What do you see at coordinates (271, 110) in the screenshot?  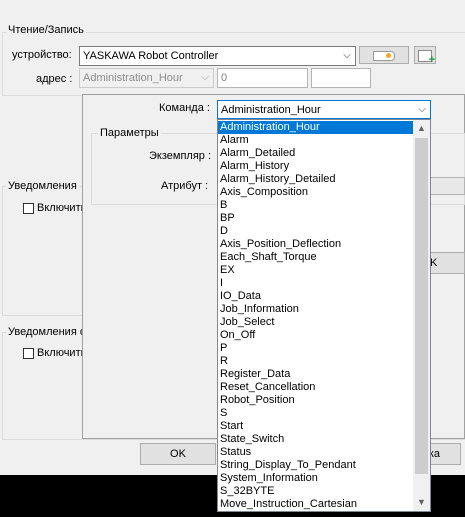 I see `command-value: Administration_Hour` at bounding box center [271, 110].